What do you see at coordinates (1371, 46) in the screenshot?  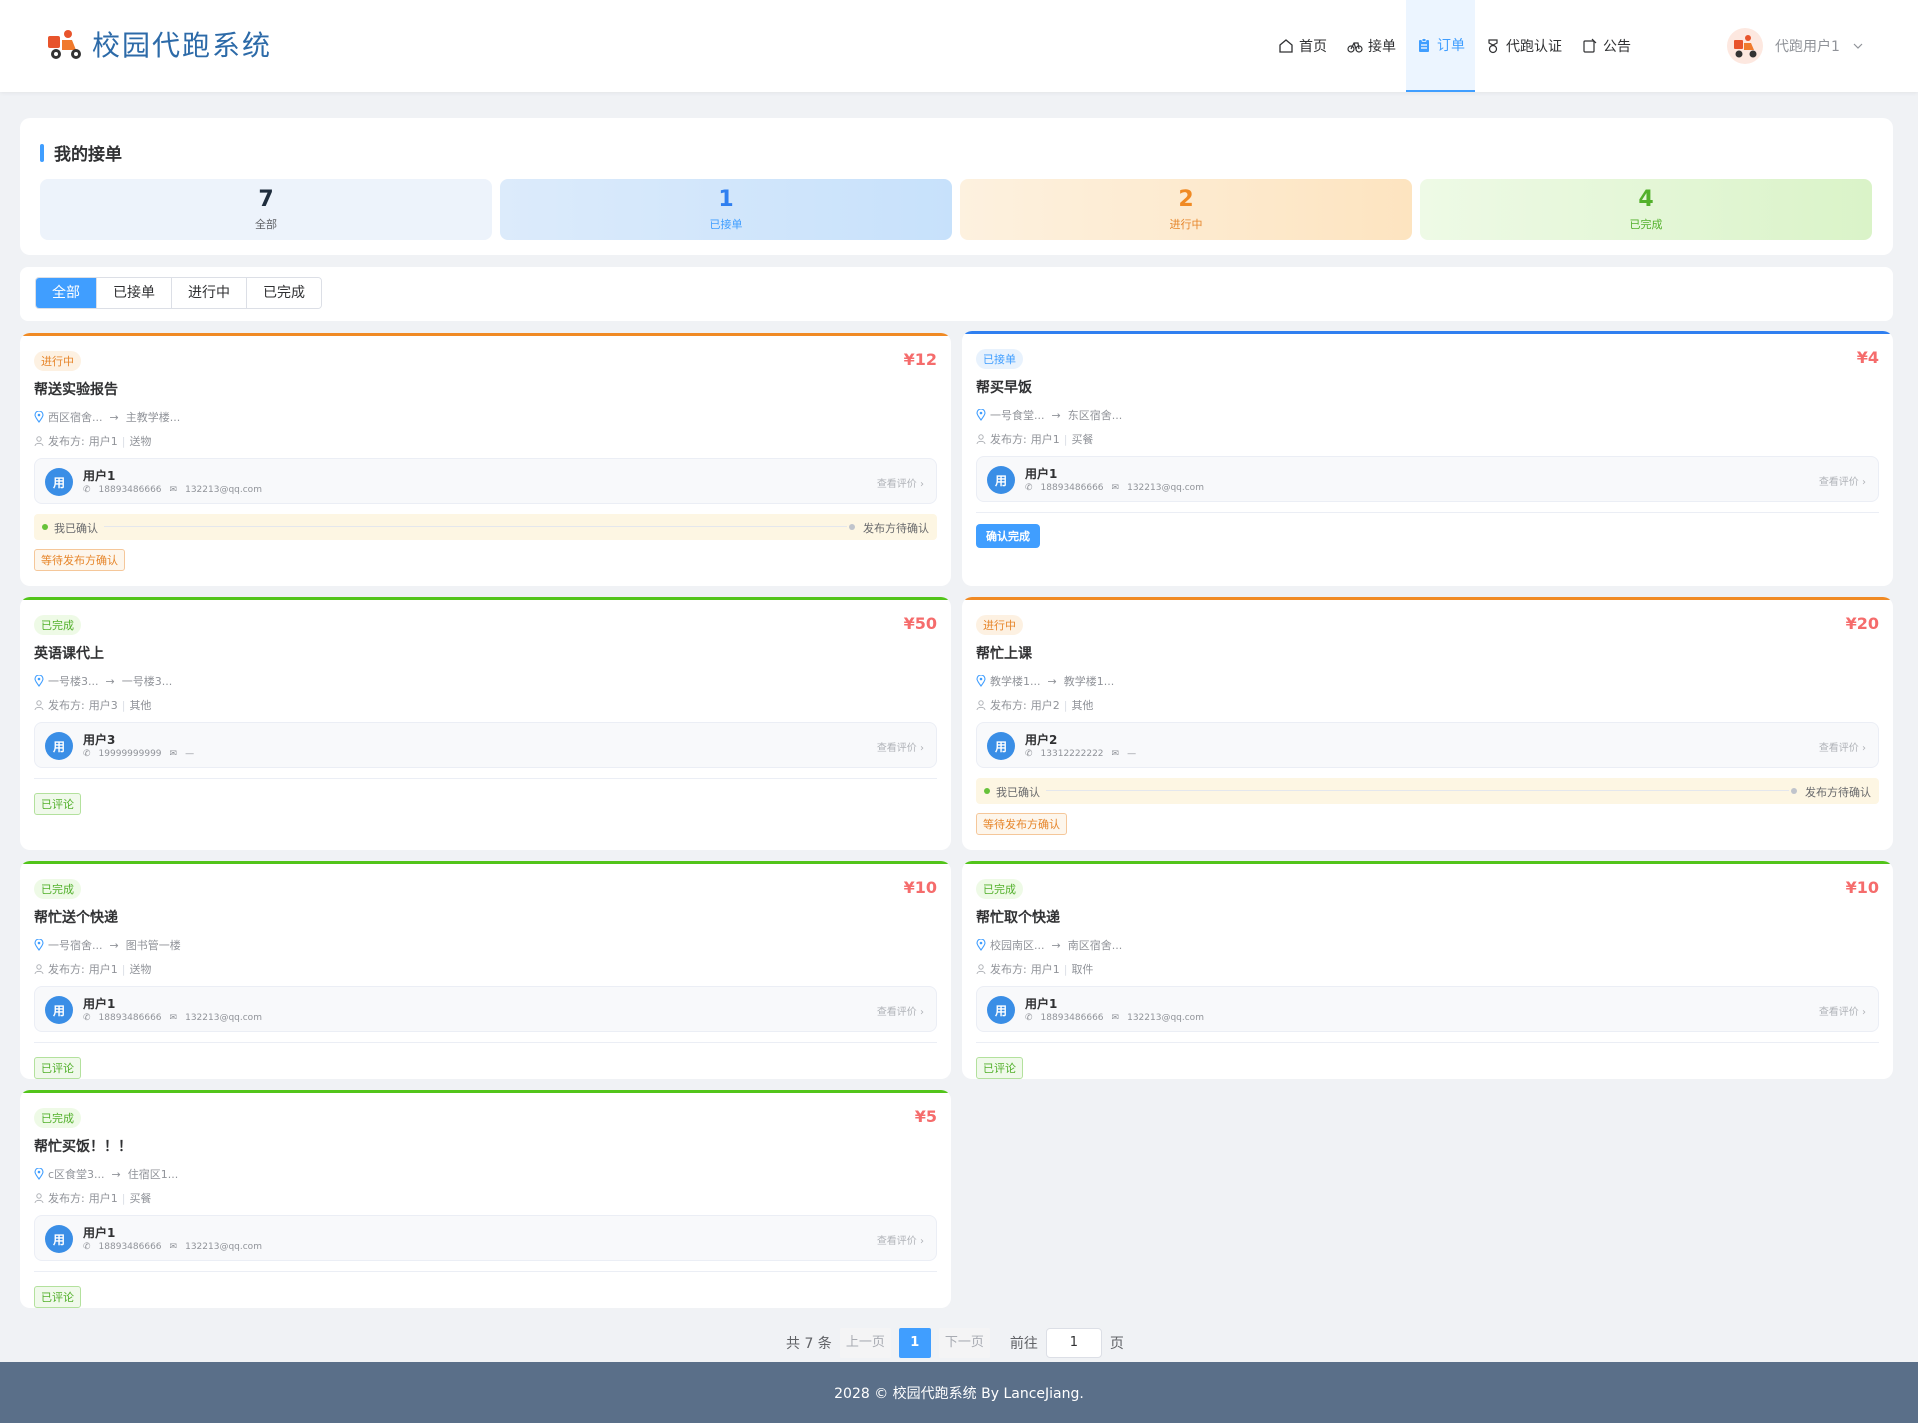 I see `nav-accept: 接单` at bounding box center [1371, 46].